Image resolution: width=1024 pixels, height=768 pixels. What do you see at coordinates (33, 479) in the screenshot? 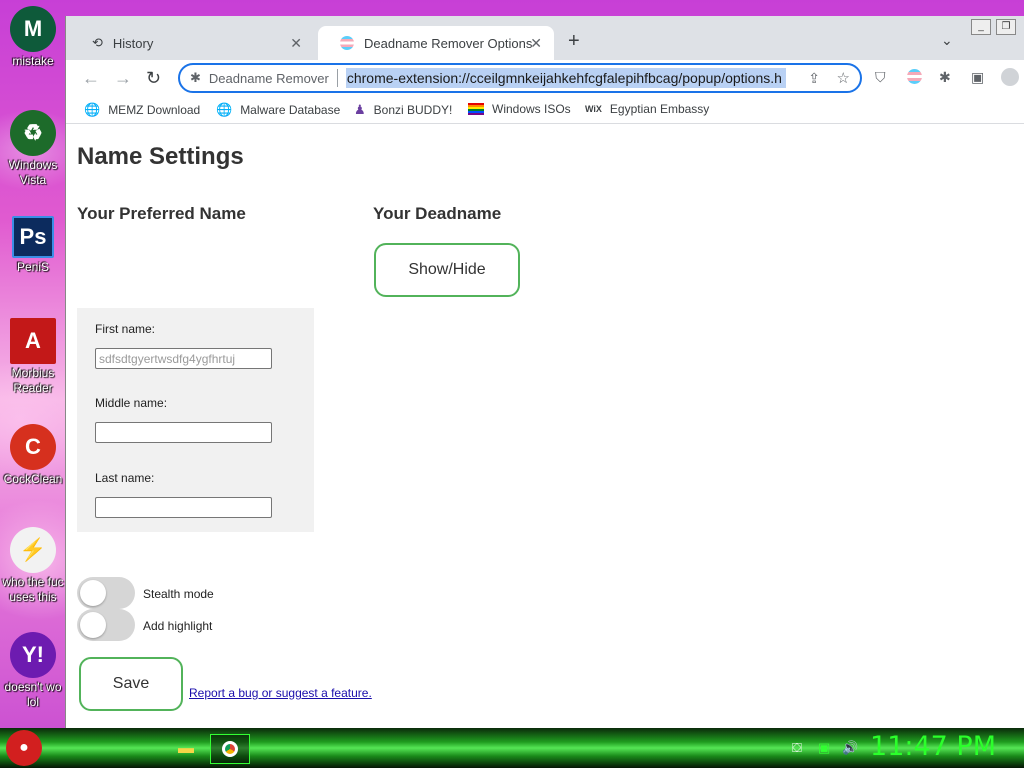
I see `desktop-icon-label: CockClean` at bounding box center [33, 479].